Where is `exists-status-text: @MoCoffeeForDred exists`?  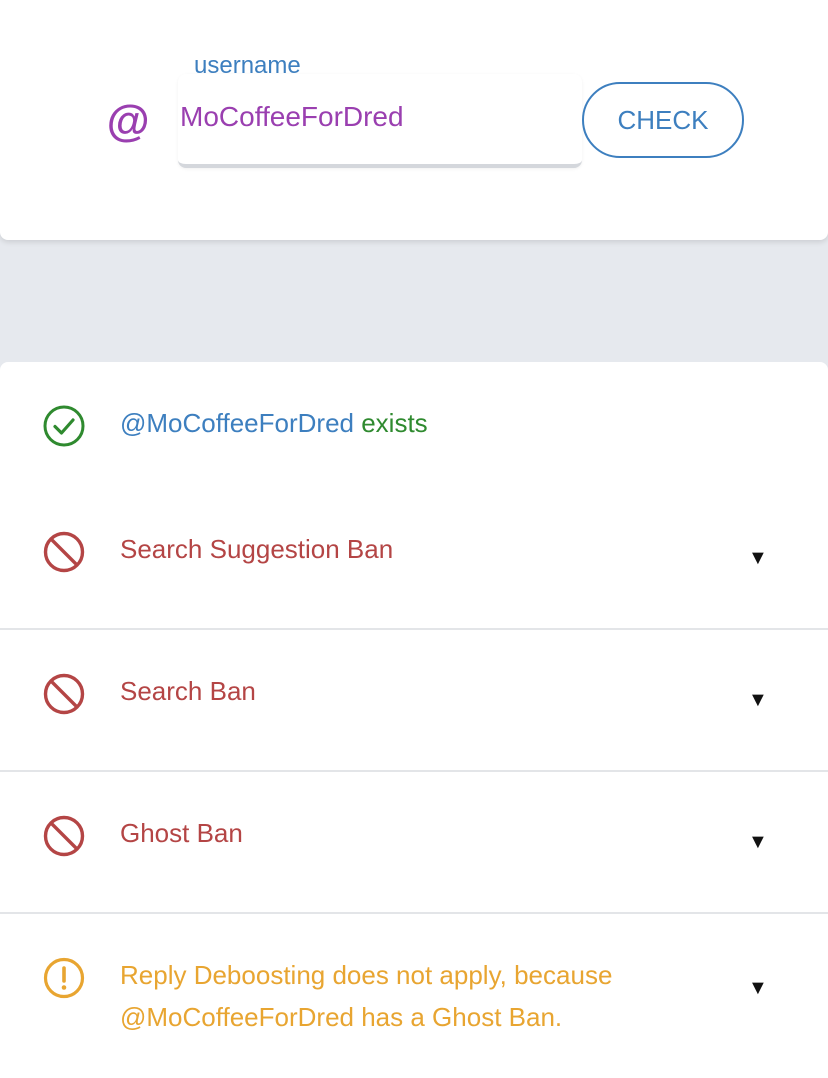 exists-status-text: @MoCoffeeForDred exists is located at coordinates (274, 423).